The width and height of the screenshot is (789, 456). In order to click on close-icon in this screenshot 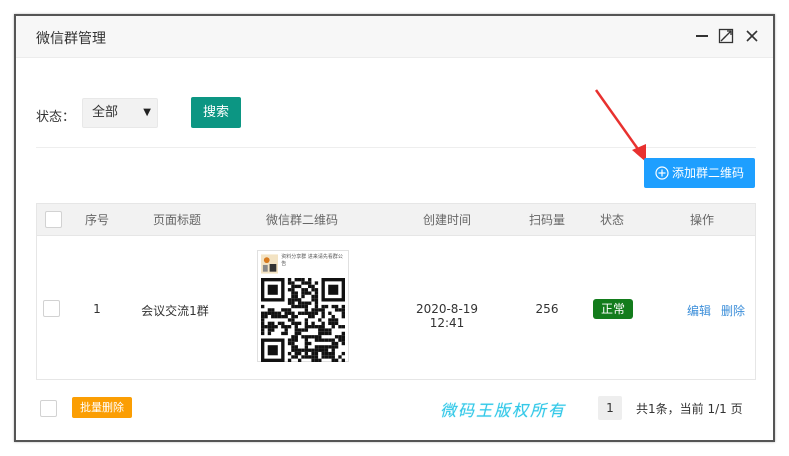, I will do `click(752, 36)`.